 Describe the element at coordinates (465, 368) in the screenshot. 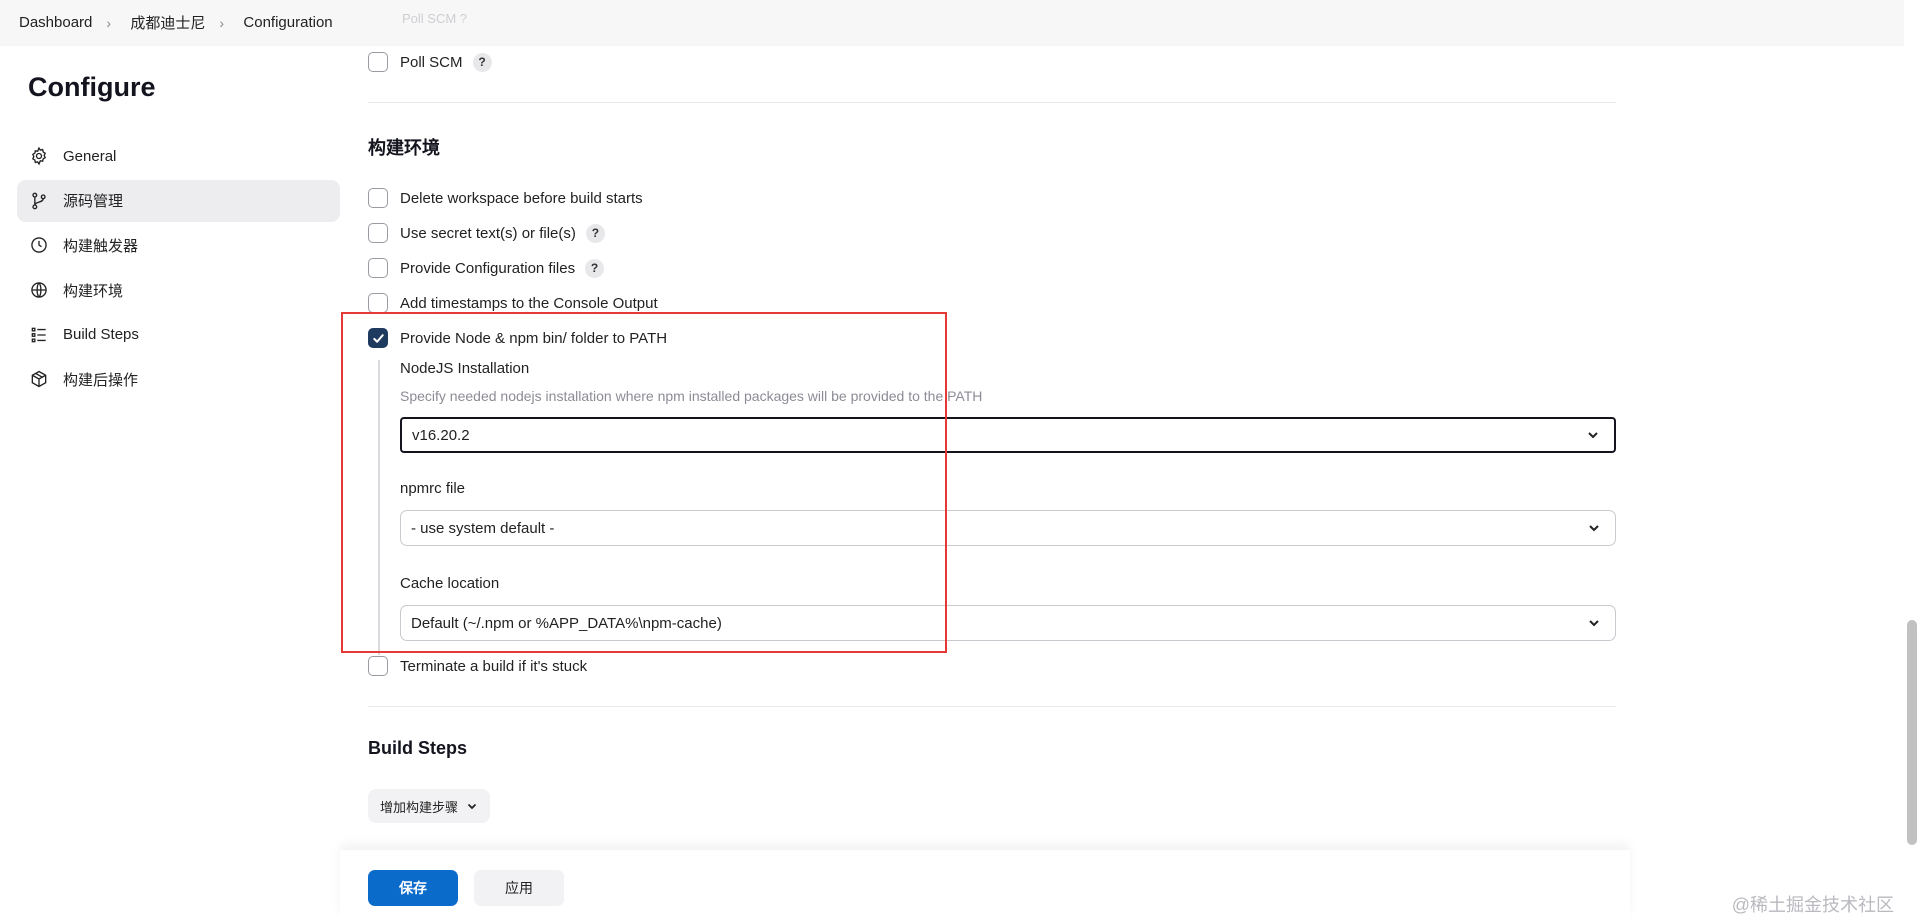

I see `nodejs-installation-label: NodeJS Installation` at that location.